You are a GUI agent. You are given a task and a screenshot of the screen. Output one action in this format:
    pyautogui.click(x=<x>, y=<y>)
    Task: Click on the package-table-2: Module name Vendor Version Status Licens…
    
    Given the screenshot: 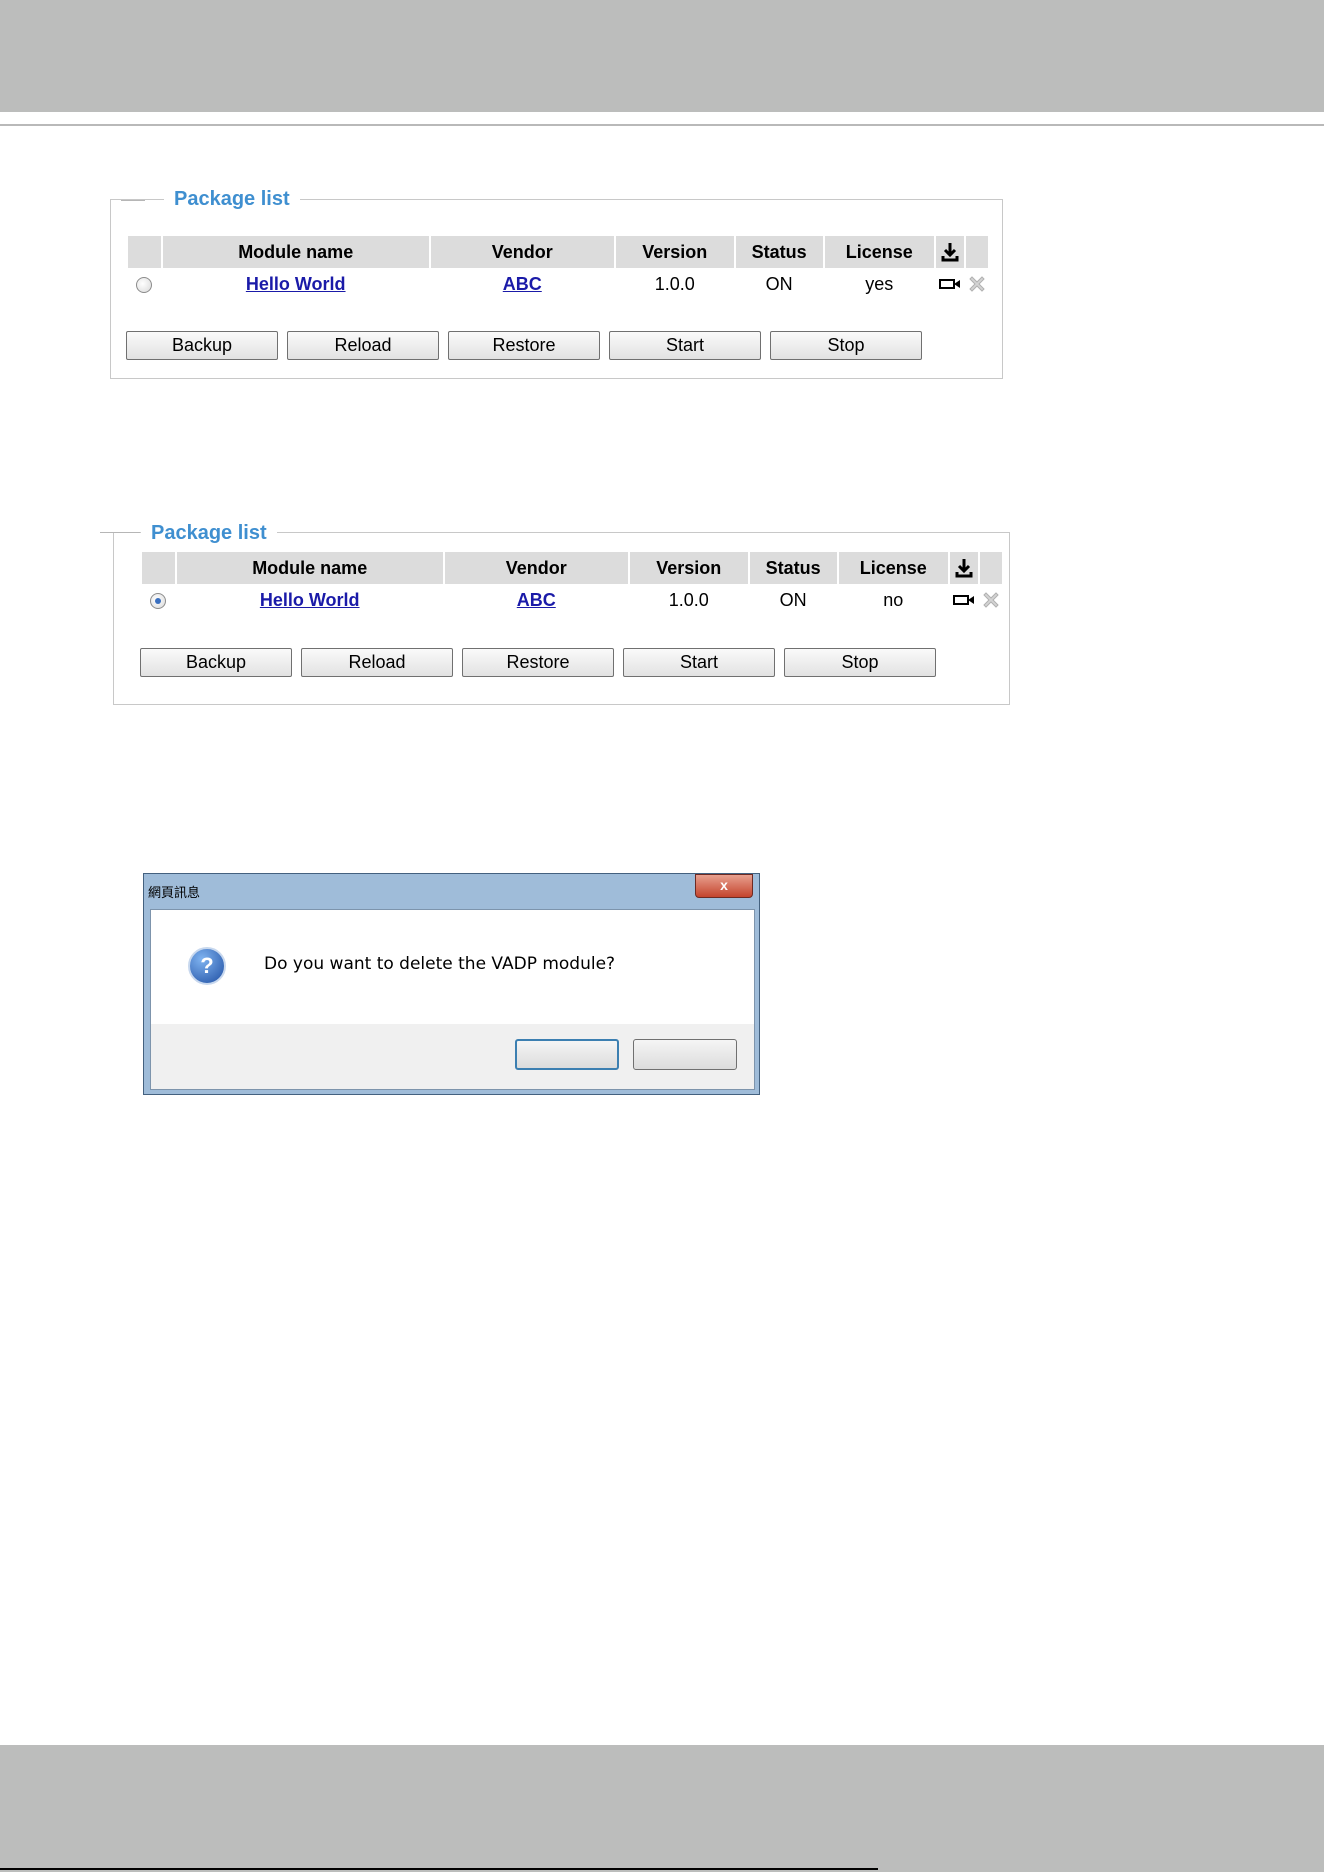 What is the action you would take?
    pyautogui.click(x=572, y=584)
    